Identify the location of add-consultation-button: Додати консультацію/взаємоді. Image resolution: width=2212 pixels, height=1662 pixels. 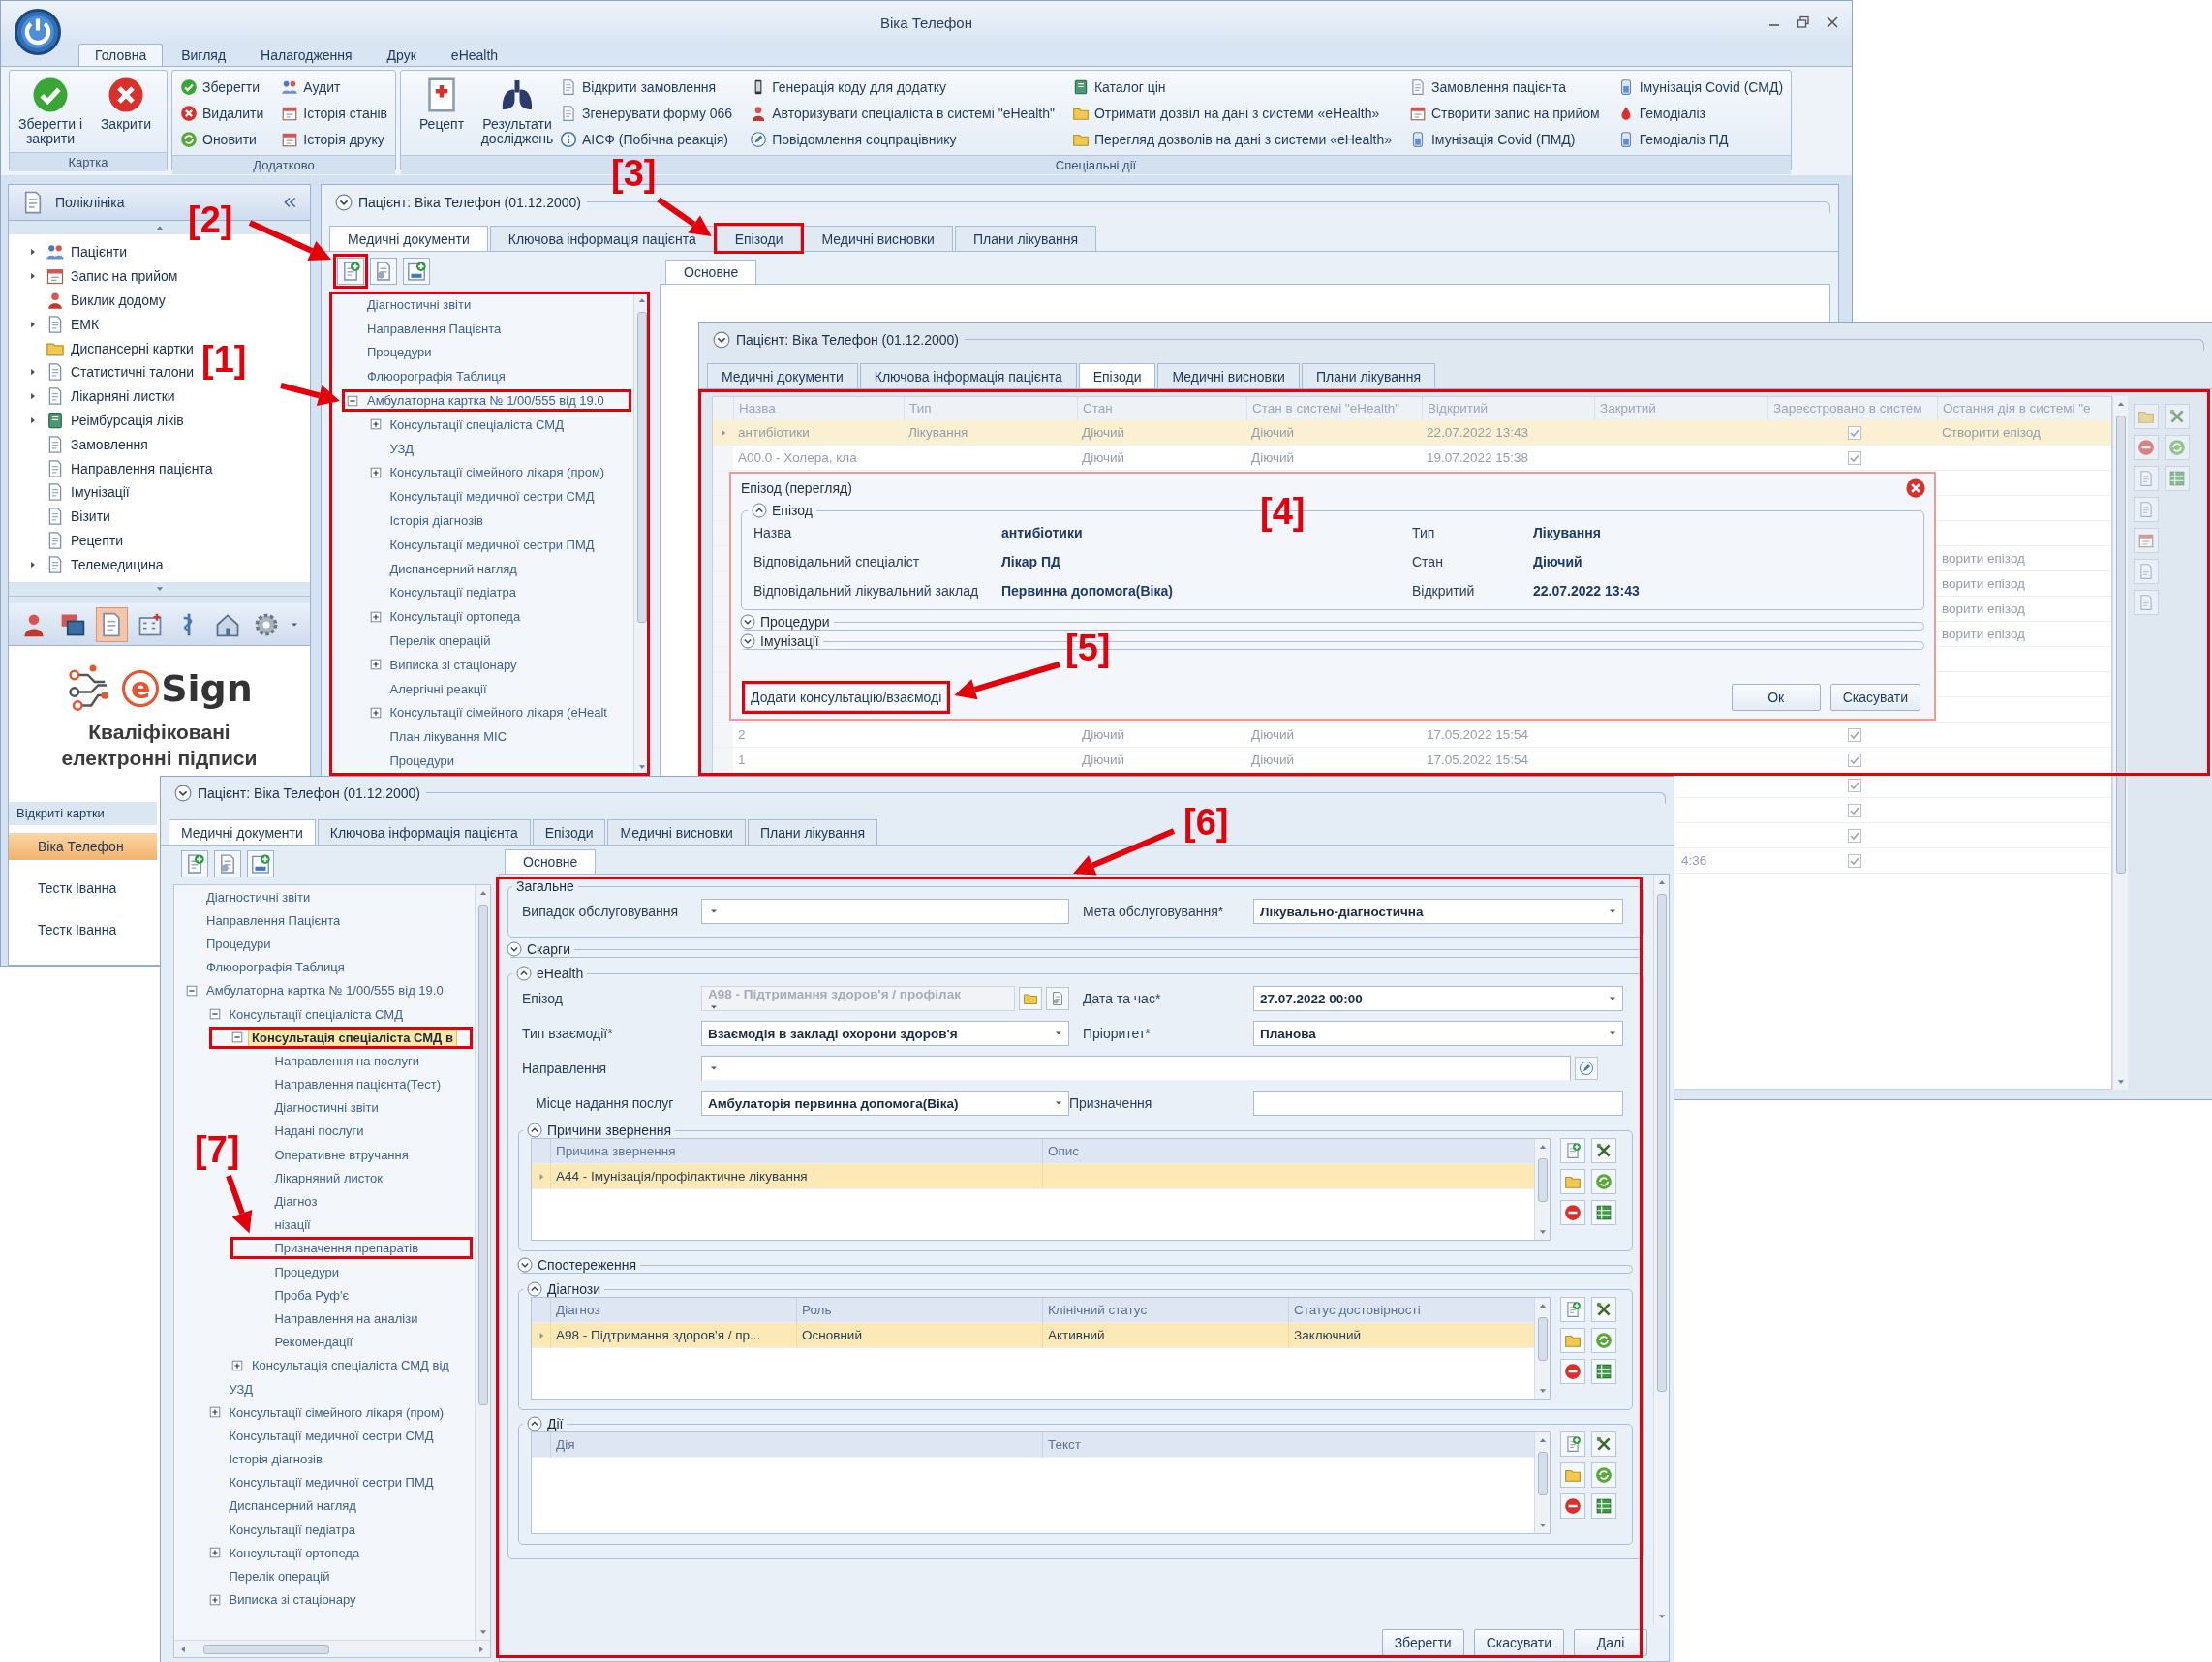
(846, 697).